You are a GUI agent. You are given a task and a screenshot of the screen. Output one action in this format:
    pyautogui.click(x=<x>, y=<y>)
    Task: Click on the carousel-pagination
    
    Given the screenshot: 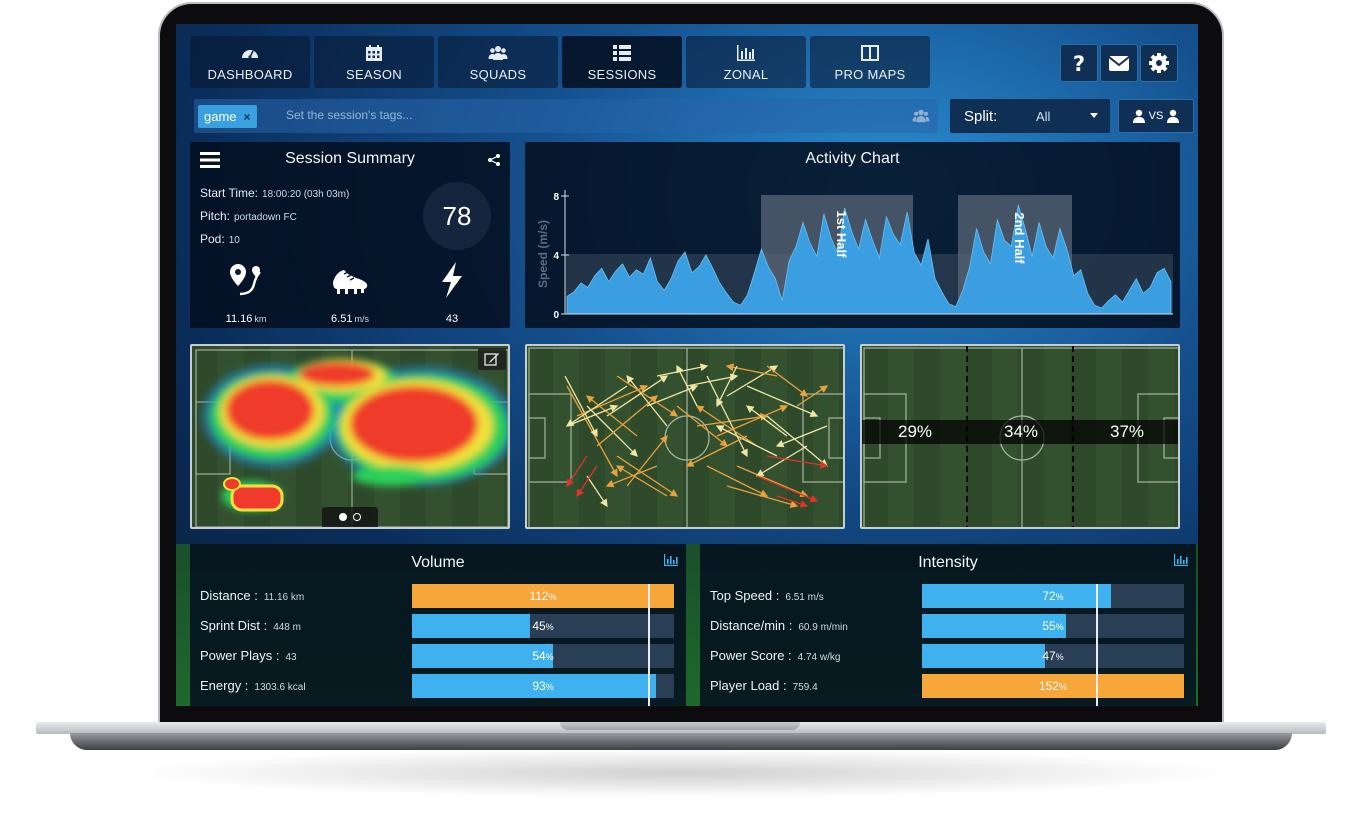 What is the action you would take?
    pyautogui.click(x=350, y=517)
    